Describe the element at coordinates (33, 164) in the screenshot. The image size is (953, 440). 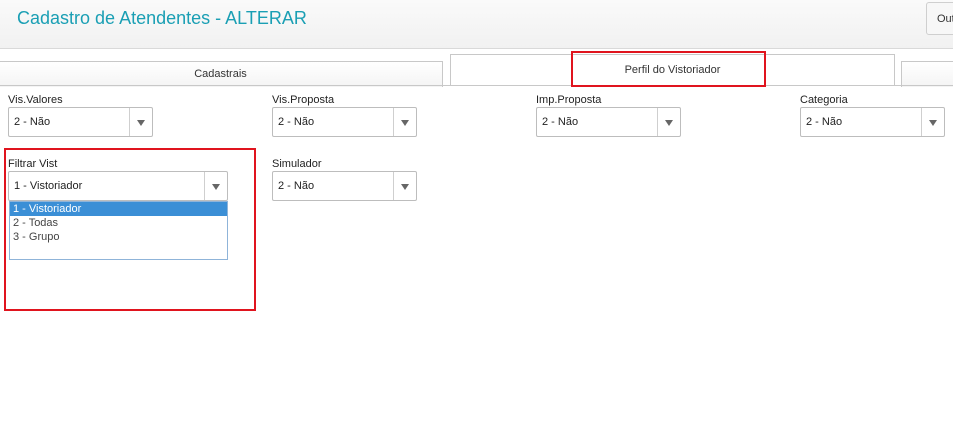
I see `filtrar-vist-label: Filtrar Vist` at that location.